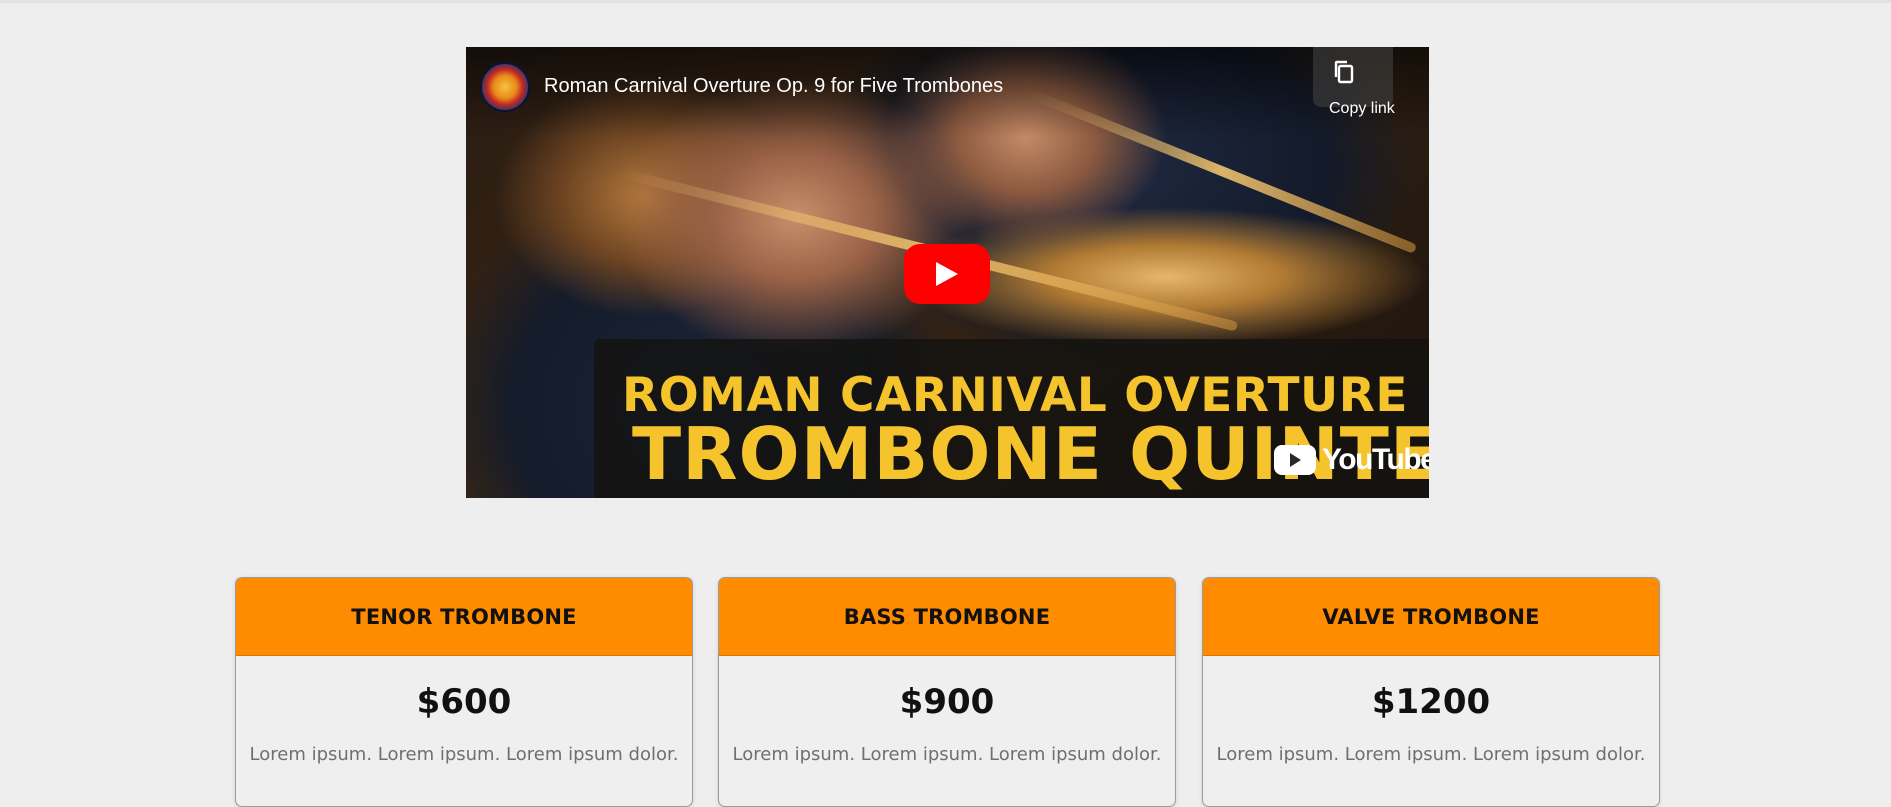 Image resolution: width=1891 pixels, height=807 pixels. What do you see at coordinates (947, 702) in the screenshot?
I see `pricing-card-price: $900` at bounding box center [947, 702].